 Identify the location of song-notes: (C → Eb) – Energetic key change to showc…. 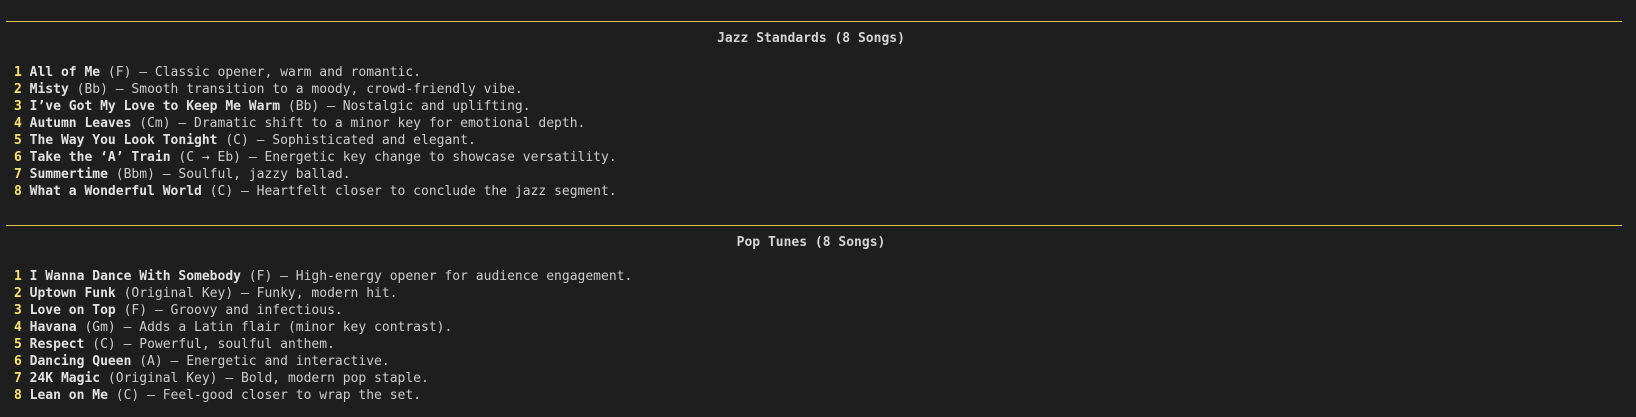
(393, 157).